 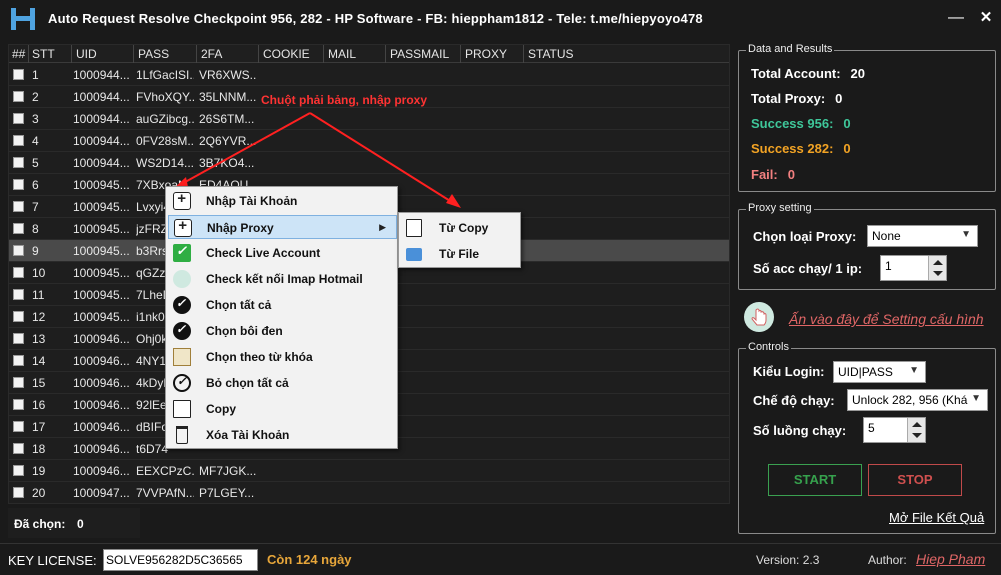 What do you see at coordinates (922, 236) in the screenshot?
I see `proxy-type-select: None ▼` at bounding box center [922, 236].